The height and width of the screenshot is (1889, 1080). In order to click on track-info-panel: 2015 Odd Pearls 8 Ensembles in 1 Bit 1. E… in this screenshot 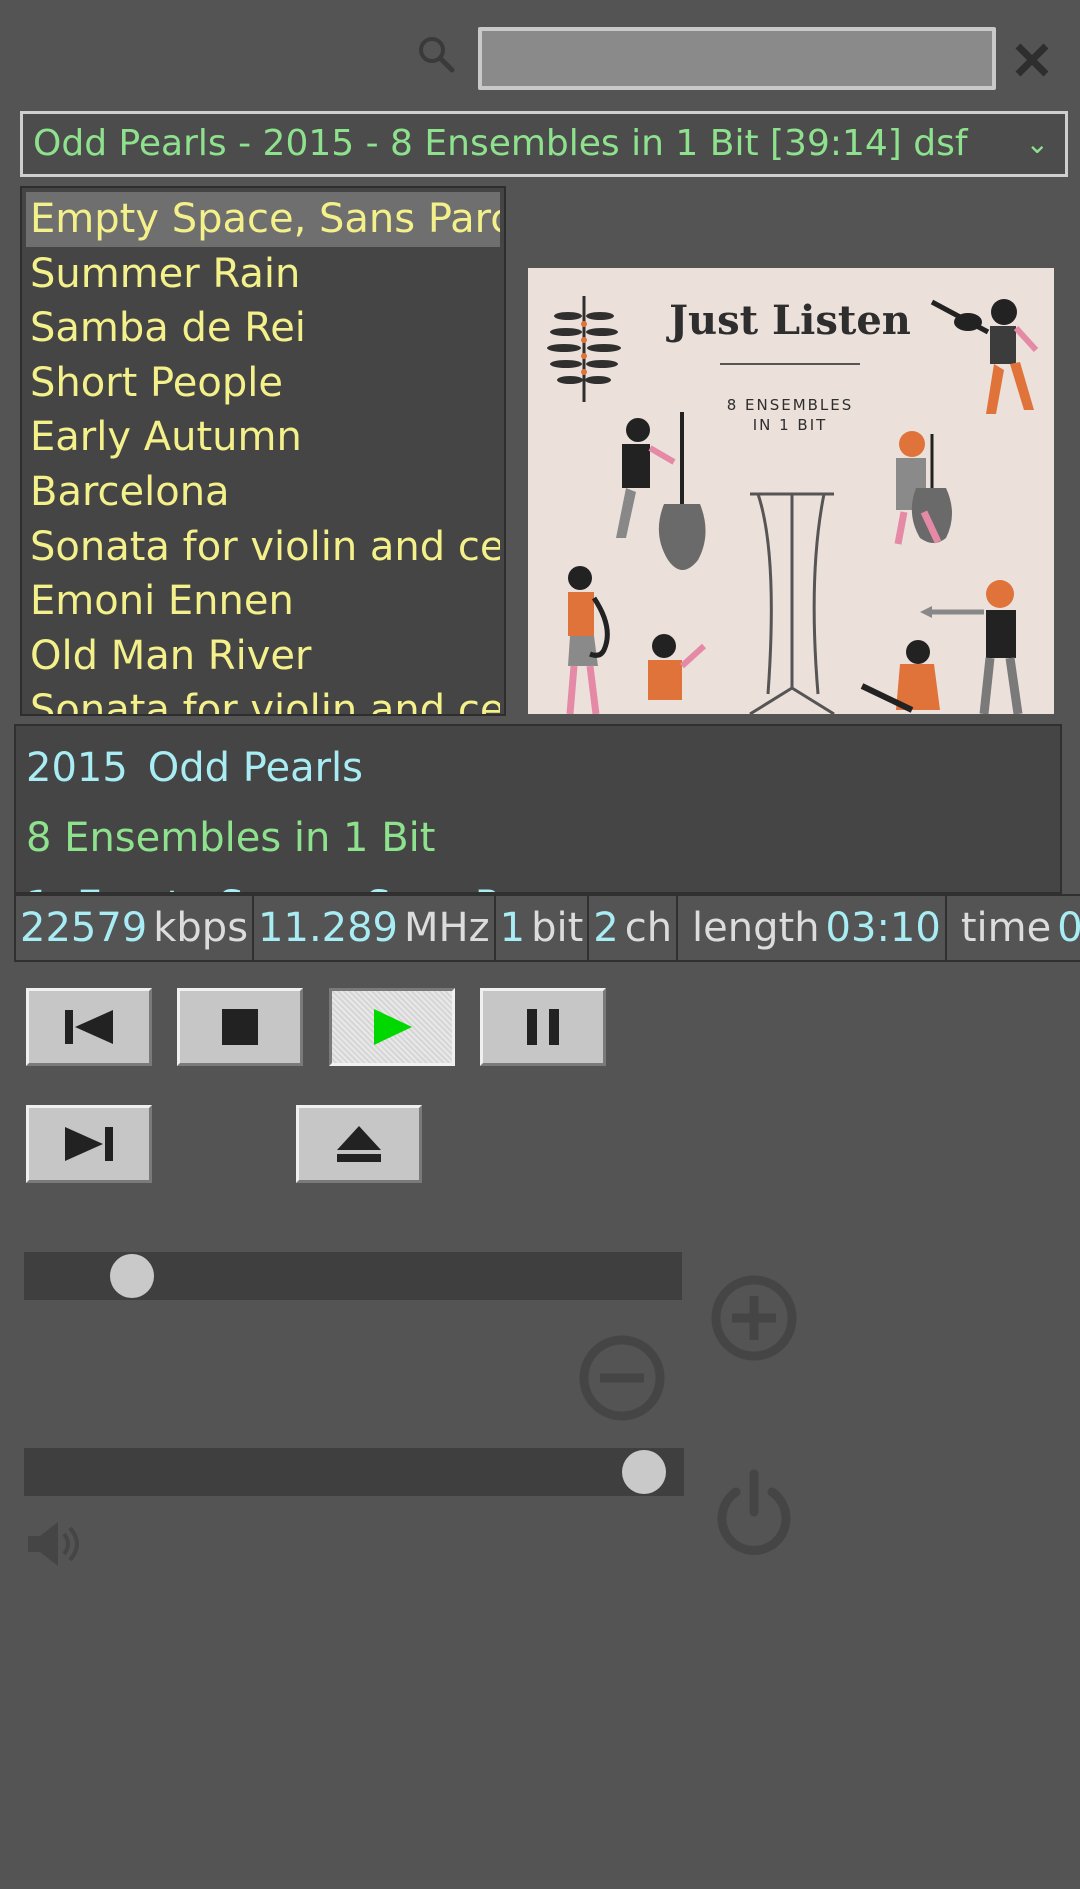, I will do `click(538, 809)`.